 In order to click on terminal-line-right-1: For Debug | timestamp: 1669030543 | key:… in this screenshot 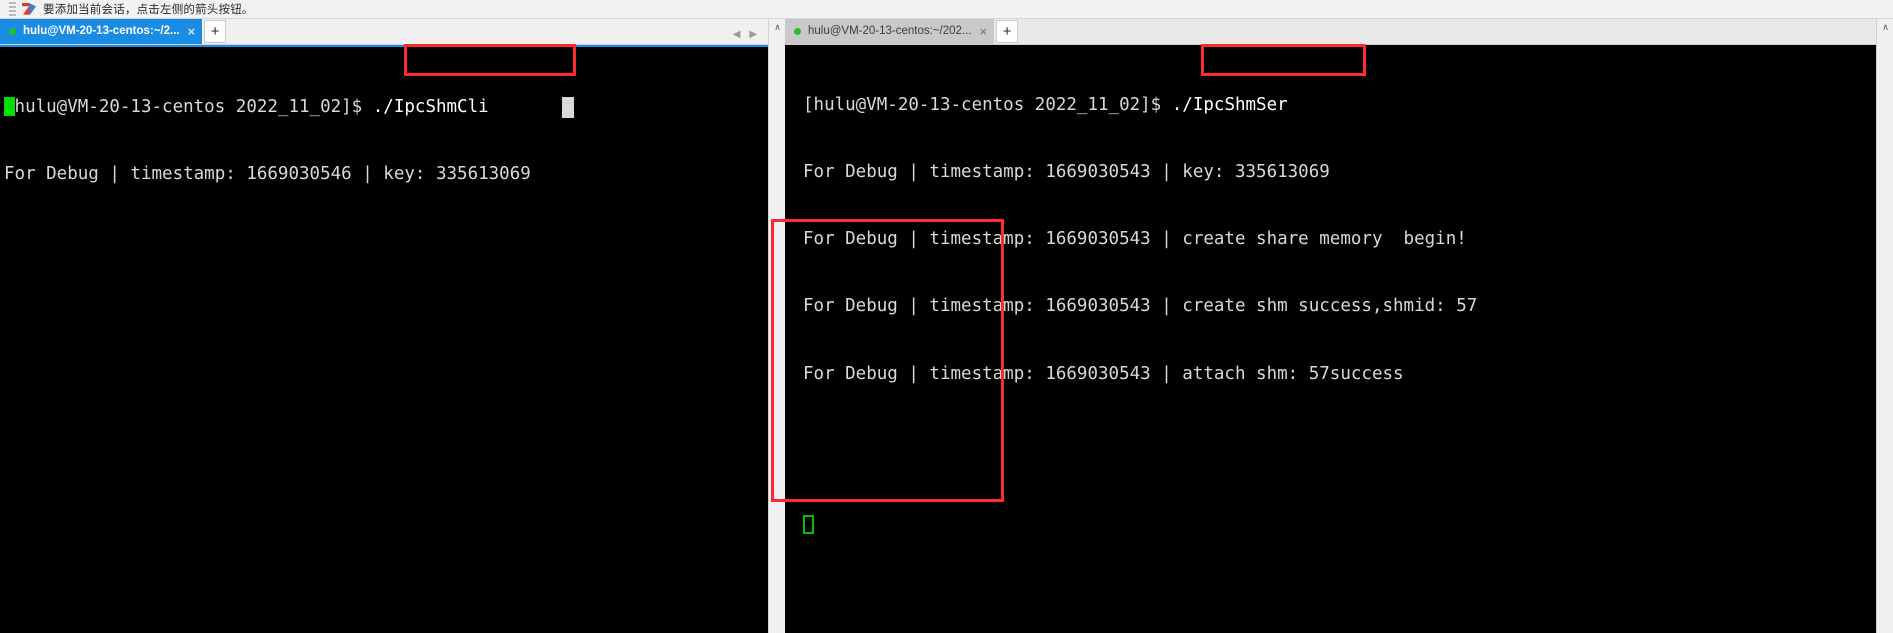, I will do `click(1066, 172)`.